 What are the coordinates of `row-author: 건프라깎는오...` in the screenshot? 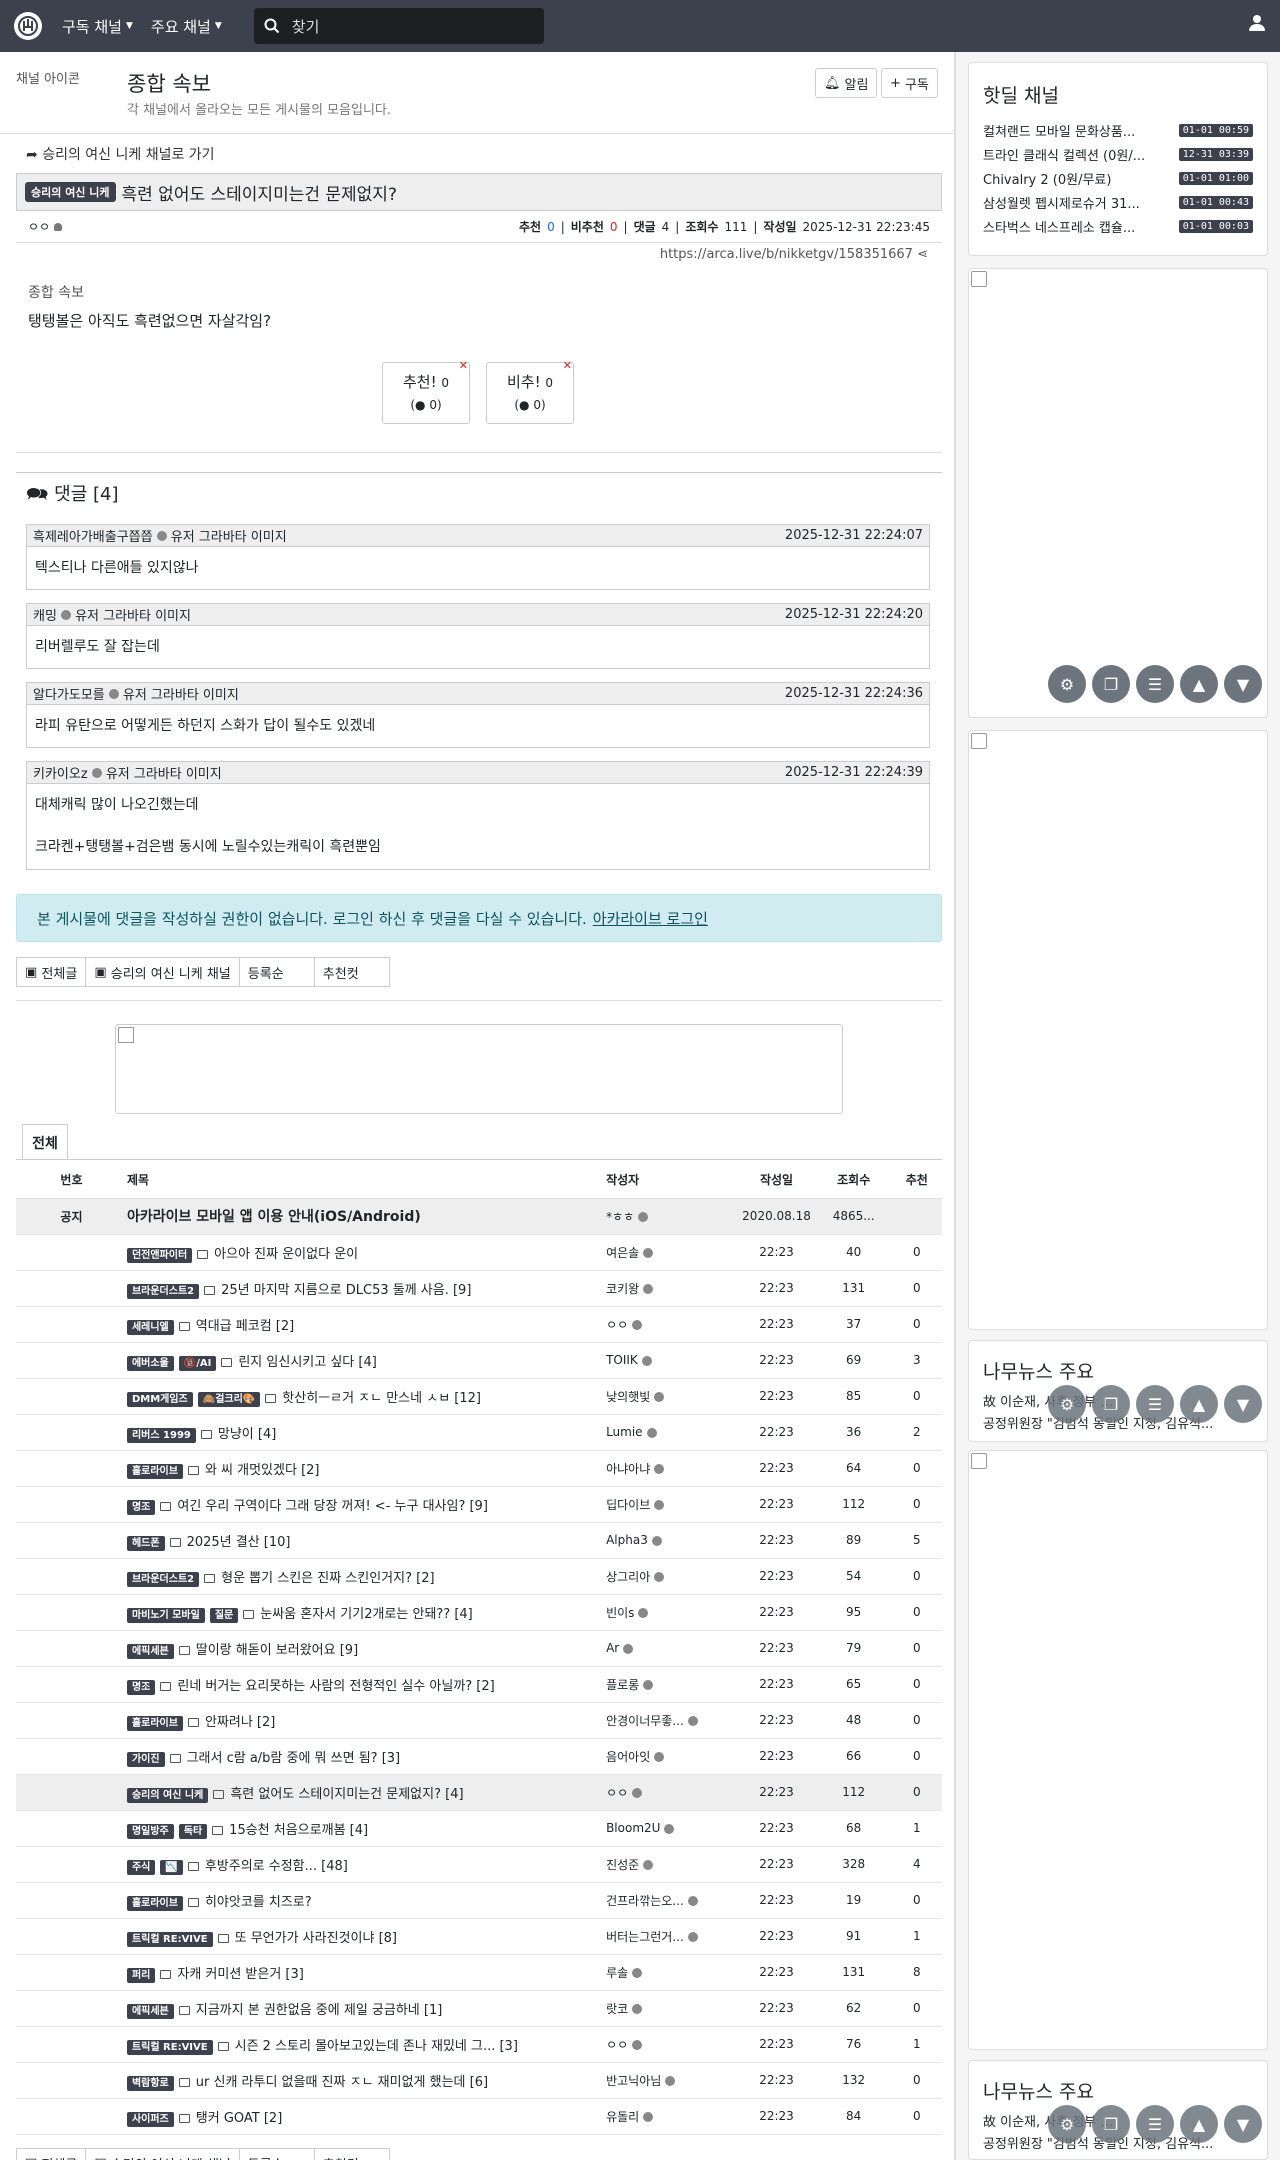 It's located at (645, 1901).